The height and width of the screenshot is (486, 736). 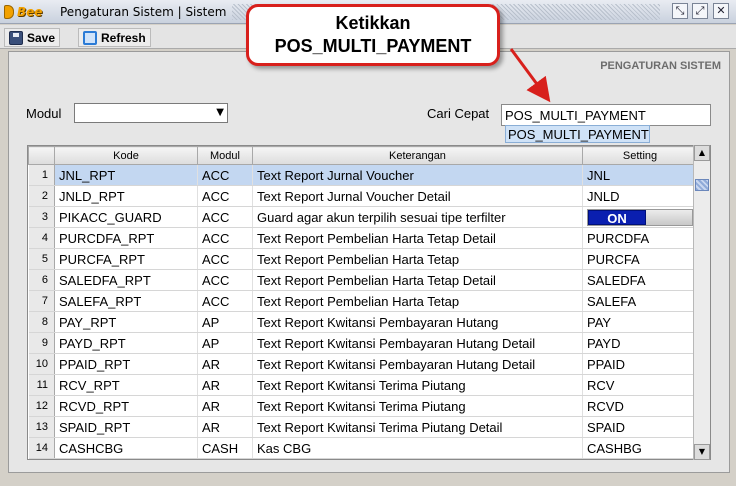 What do you see at coordinates (32, 37) in the screenshot?
I see `save-button: Save` at bounding box center [32, 37].